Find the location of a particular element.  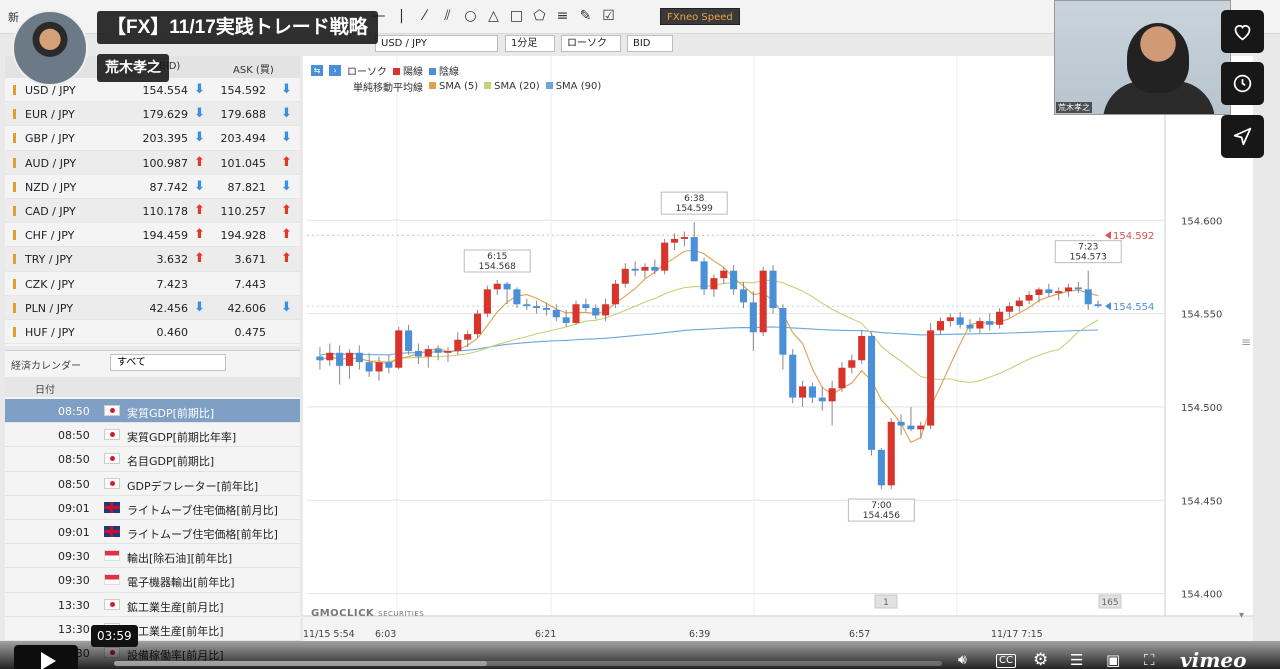

bull-swatch is located at coordinates (396, 71).